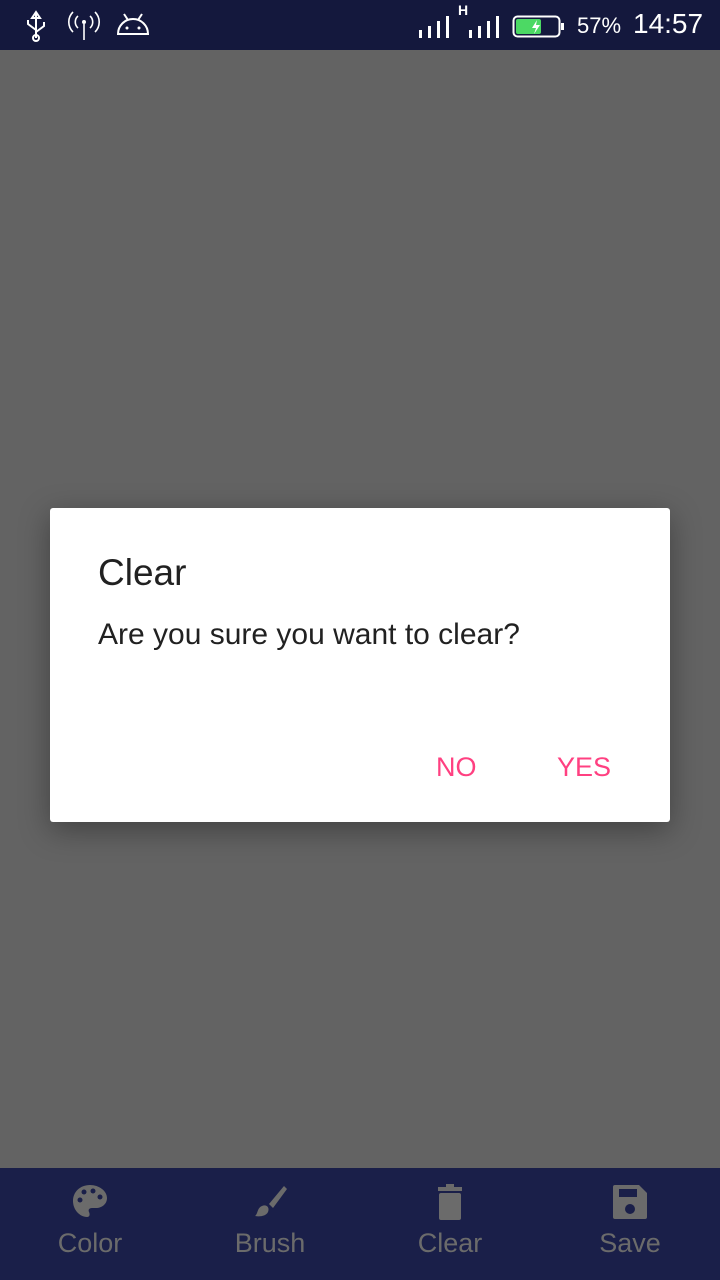 Image resolution: width=720 pixels, height=1280 pixels. What do you see at coordinates (84, 25) in the screenshot?
I see `hotspot-icon` at bounding box center [84, 25].